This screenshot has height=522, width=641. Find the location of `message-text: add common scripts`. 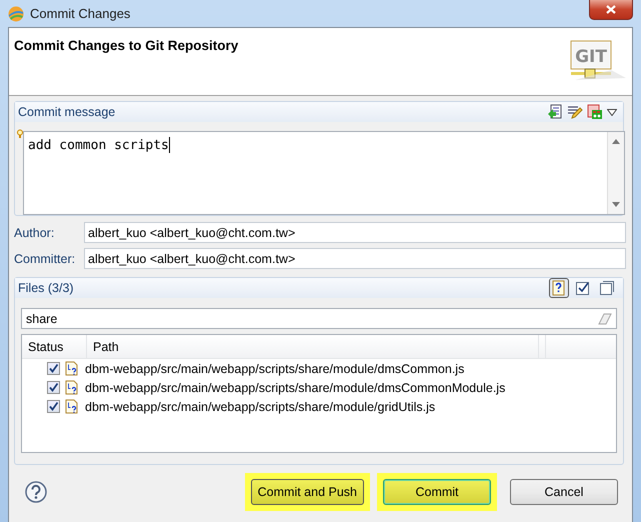

message-text: add common scripts is located at coordinates (98, 145).